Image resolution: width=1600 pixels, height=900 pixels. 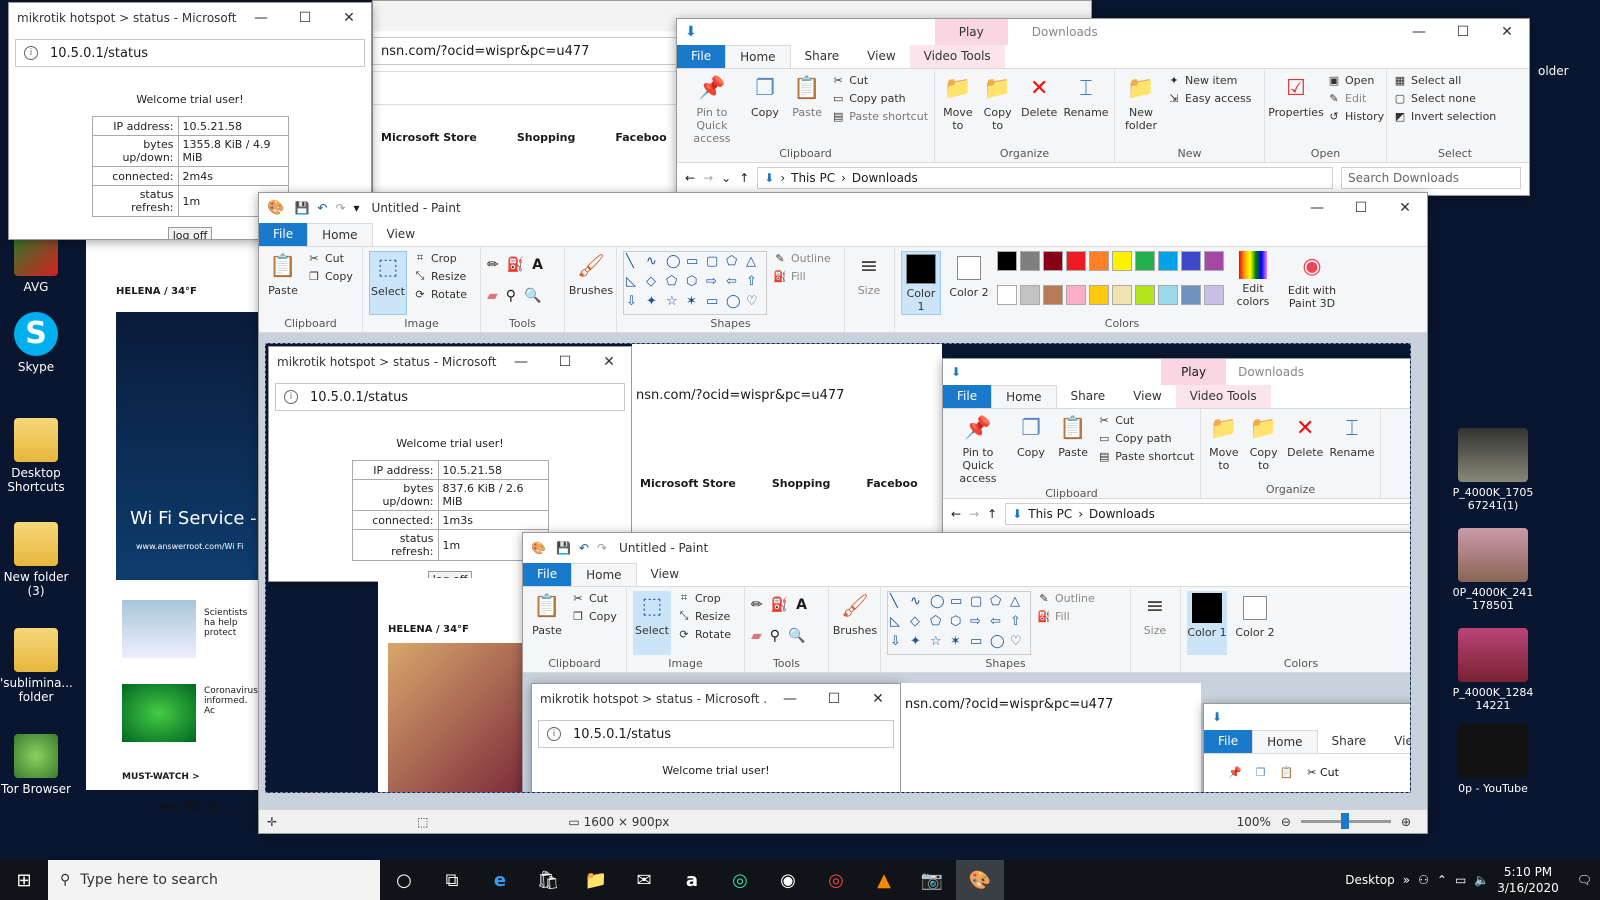 What do you see at coordinates (740, 880) in the screenshot?
I see `tripadvisor-icon: ◎` at bounding box center [740, 880].